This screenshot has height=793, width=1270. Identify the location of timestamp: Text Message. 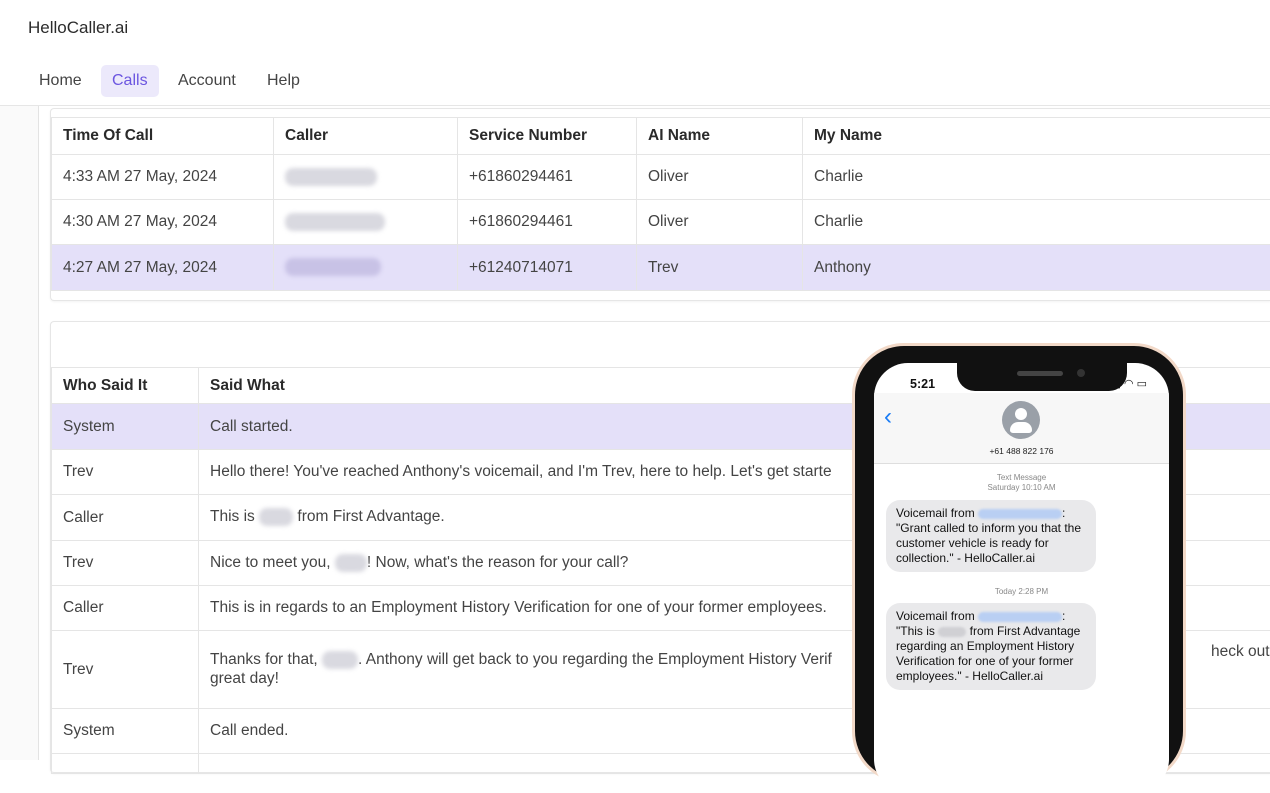
(1021, 478).